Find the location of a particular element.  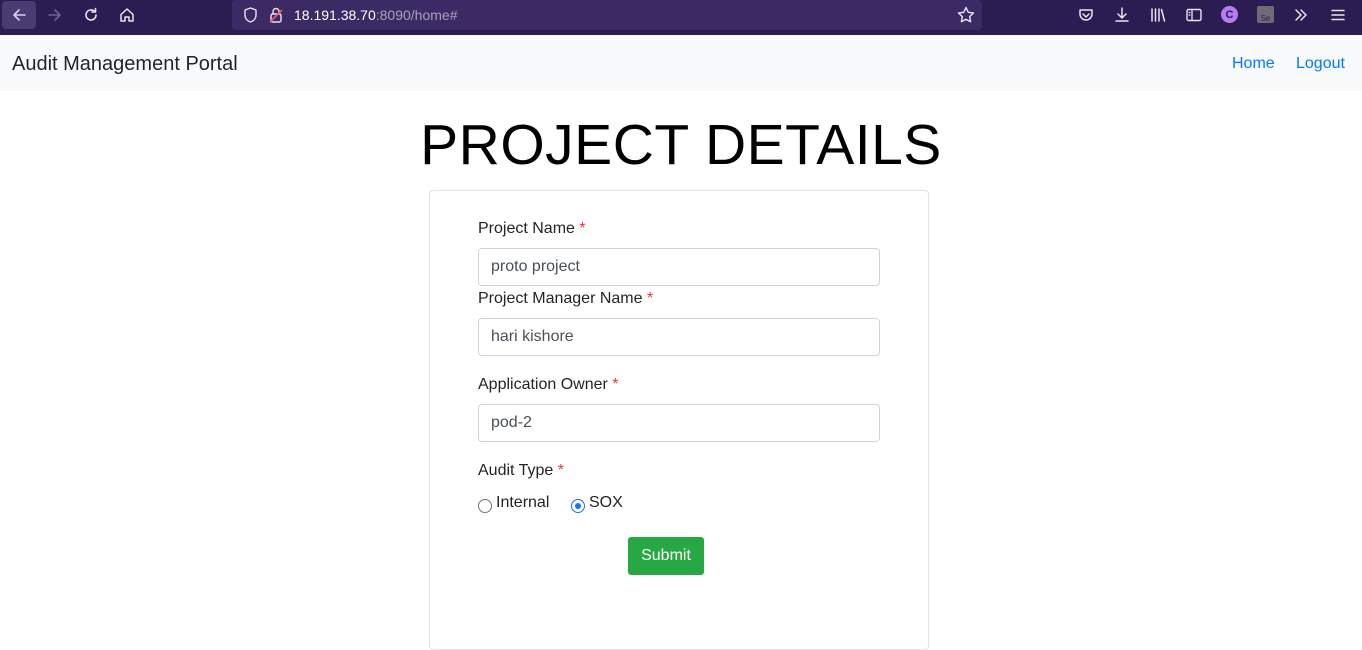

reload-button is located at coordinates (91, 15).